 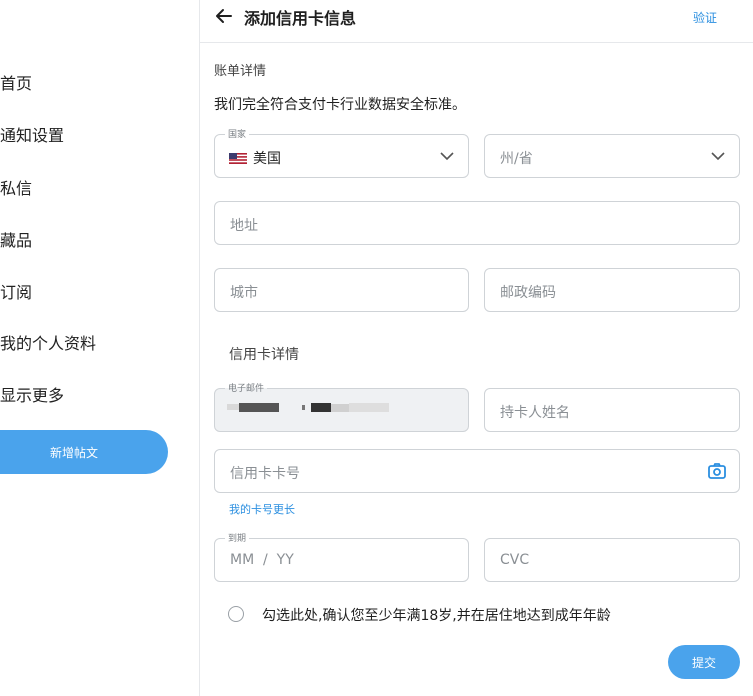 What do you see at coordinates (265, 474) in the screenshot?
I see `card-number-placeholder: 信用卡卡号` at bounding box center [265, 474].